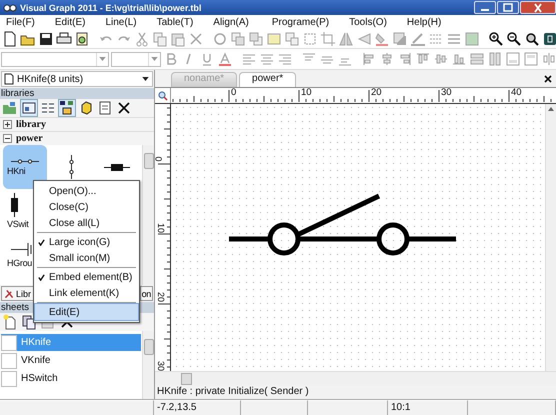 The width and height of the screenshot is (556, 415). Describe the element at coordinates (111, 7) in the screenshot. I see `window-title: Visual Graph 2011 - E:\vg\trial\lib\power.tbl` at that location.